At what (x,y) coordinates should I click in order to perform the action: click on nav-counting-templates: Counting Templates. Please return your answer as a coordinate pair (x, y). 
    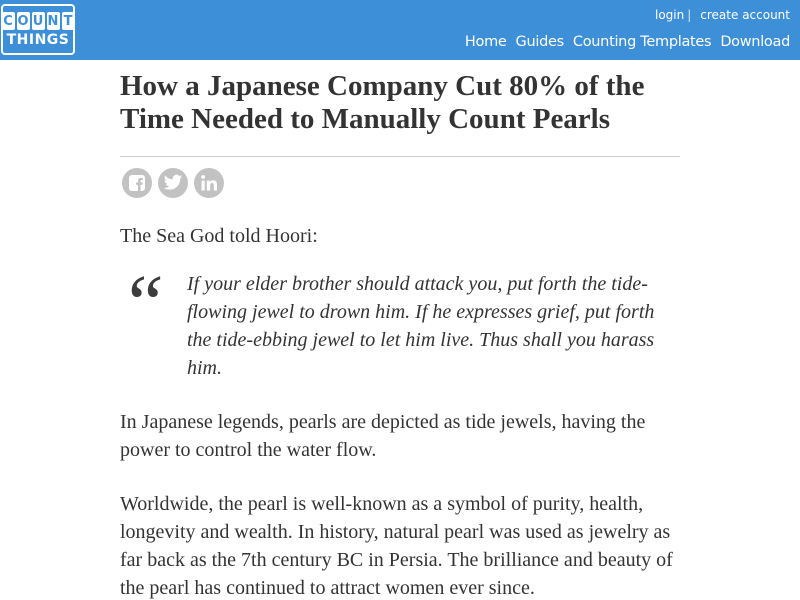
    Looking at the image, I should click on (642, 42).